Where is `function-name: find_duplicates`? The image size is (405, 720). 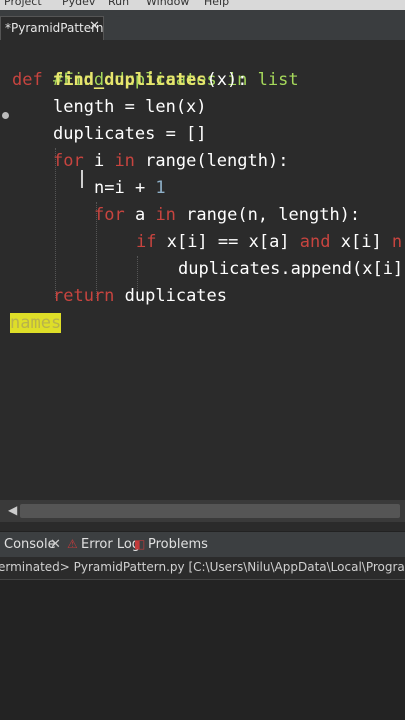
function-name: find_duplicates is located at coordinates (129, 80).